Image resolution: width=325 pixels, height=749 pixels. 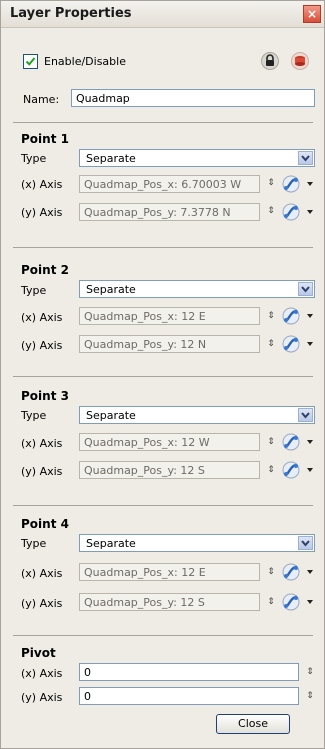 What do you see at coordinates (45, 270) in the screenshot?
I see `point-2-title: Point 2` at bounding box center [45, 270].